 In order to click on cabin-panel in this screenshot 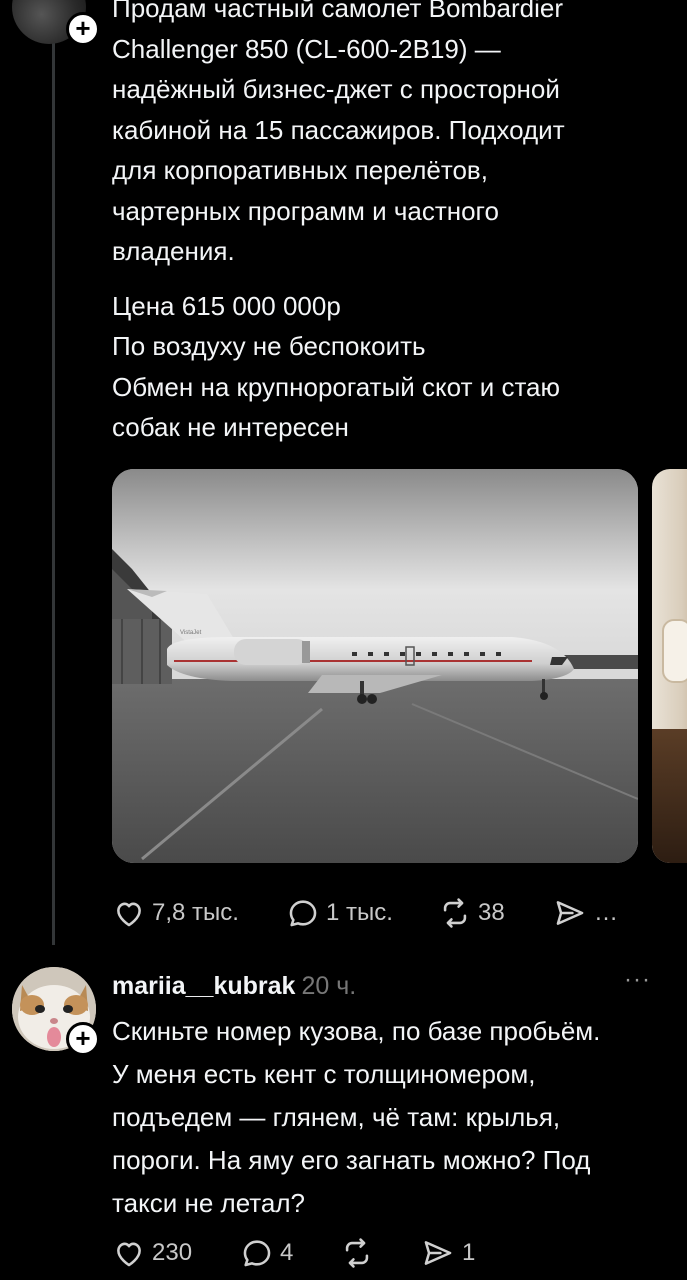, I will do `click(669, 796)`.